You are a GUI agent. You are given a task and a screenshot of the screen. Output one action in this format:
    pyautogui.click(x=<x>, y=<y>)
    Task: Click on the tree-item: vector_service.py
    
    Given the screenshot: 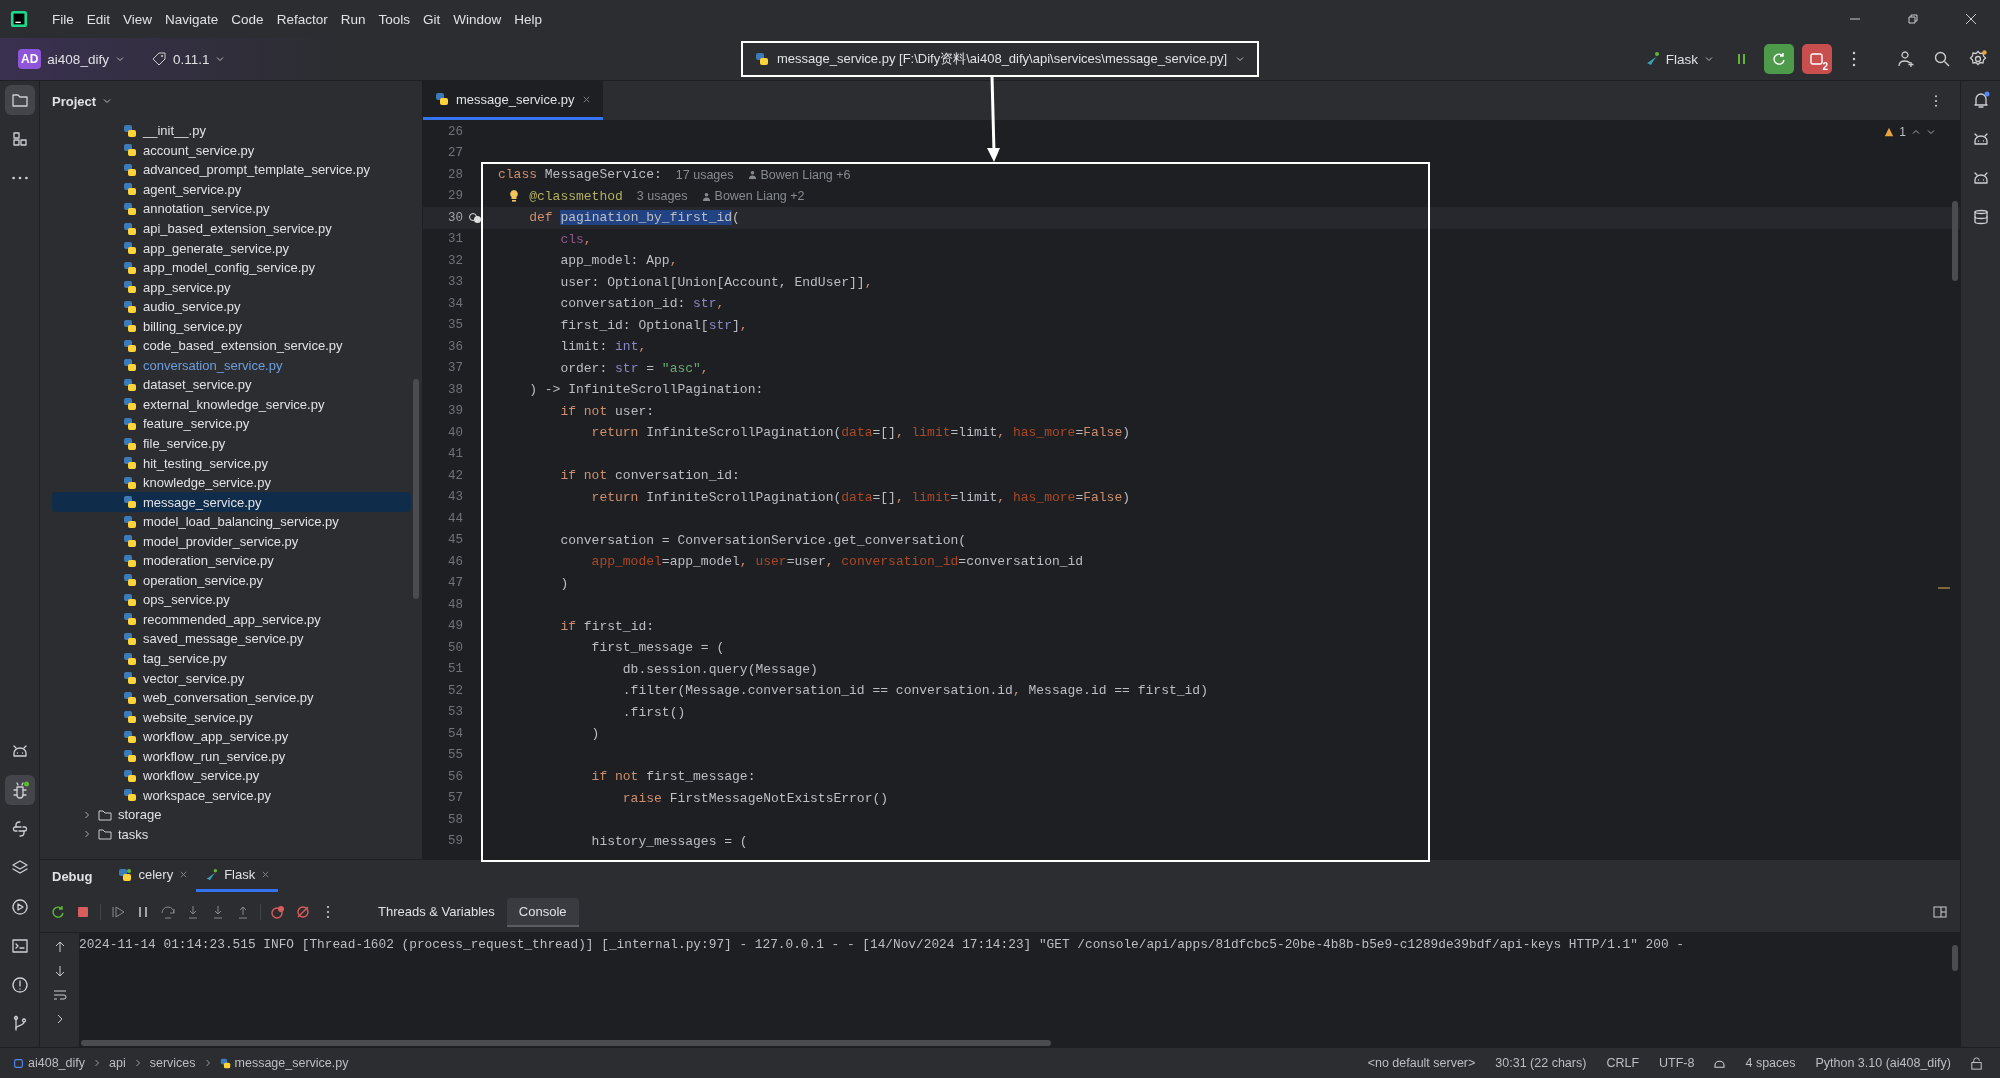 What is the action you would take?
    pyautogui.click(x=231, y=678)
    